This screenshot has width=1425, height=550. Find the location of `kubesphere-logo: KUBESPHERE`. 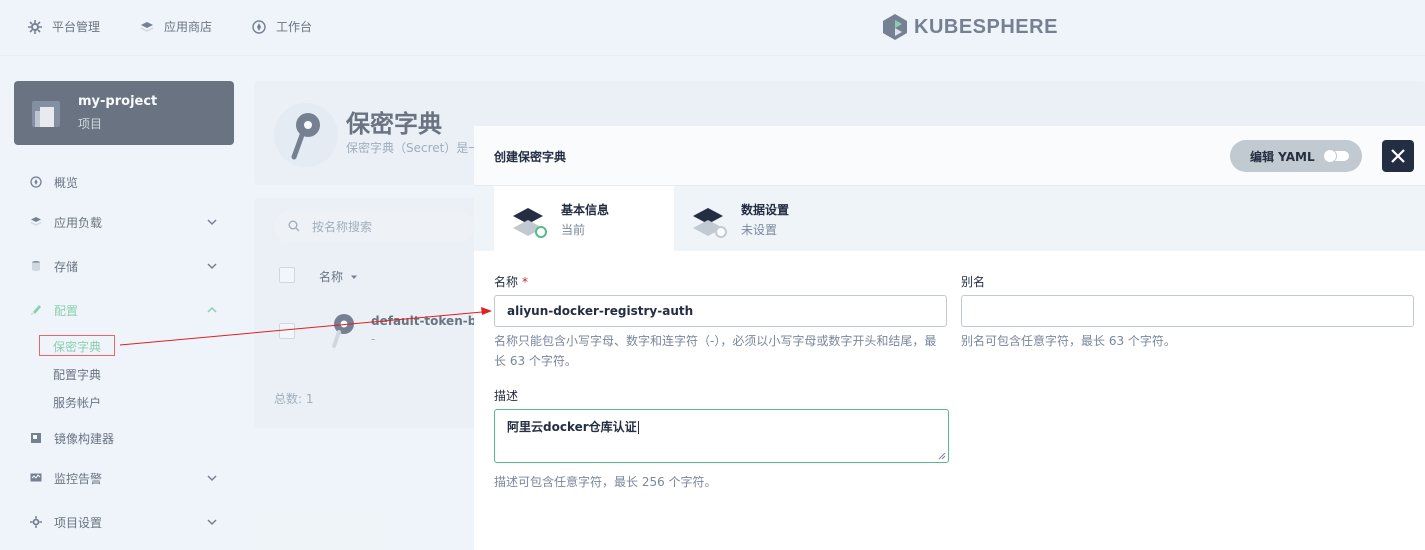

kubesphere-logo: KUBESPHERE is located at coordinates (970, 27).